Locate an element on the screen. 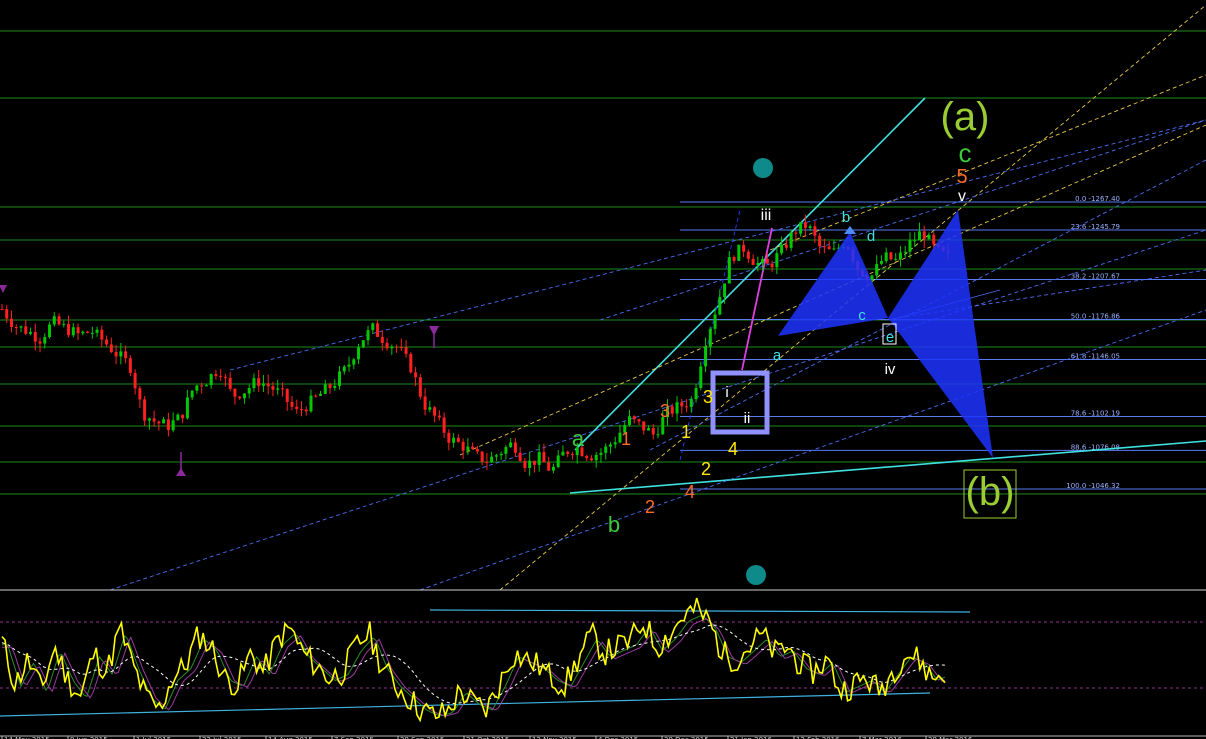 The height and width of the screenshot is (739, 1206). wave-label: 3 is located at coordinates (665, 411).